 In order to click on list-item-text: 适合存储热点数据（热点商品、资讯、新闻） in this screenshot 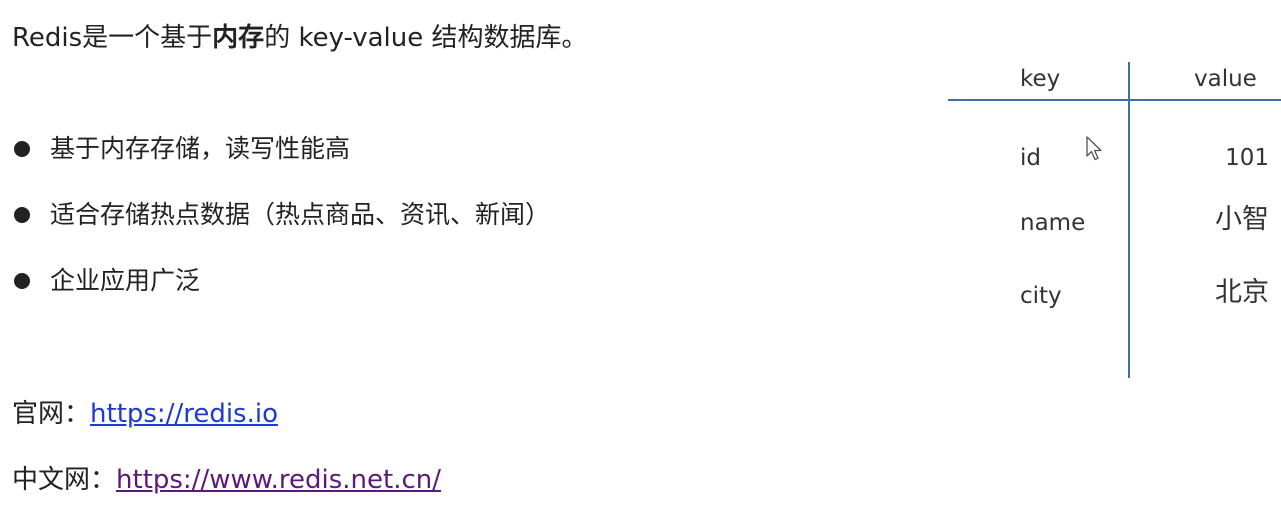, I will do `click(300, 214)`.